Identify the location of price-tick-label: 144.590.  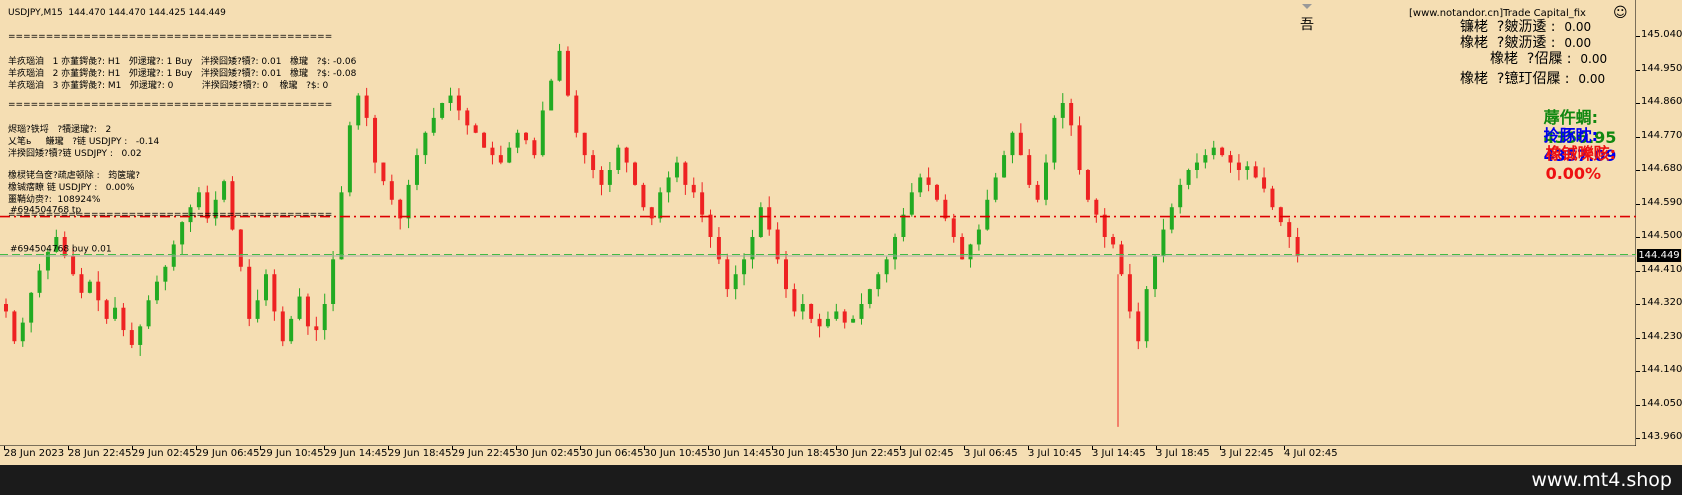
(1661, 202).